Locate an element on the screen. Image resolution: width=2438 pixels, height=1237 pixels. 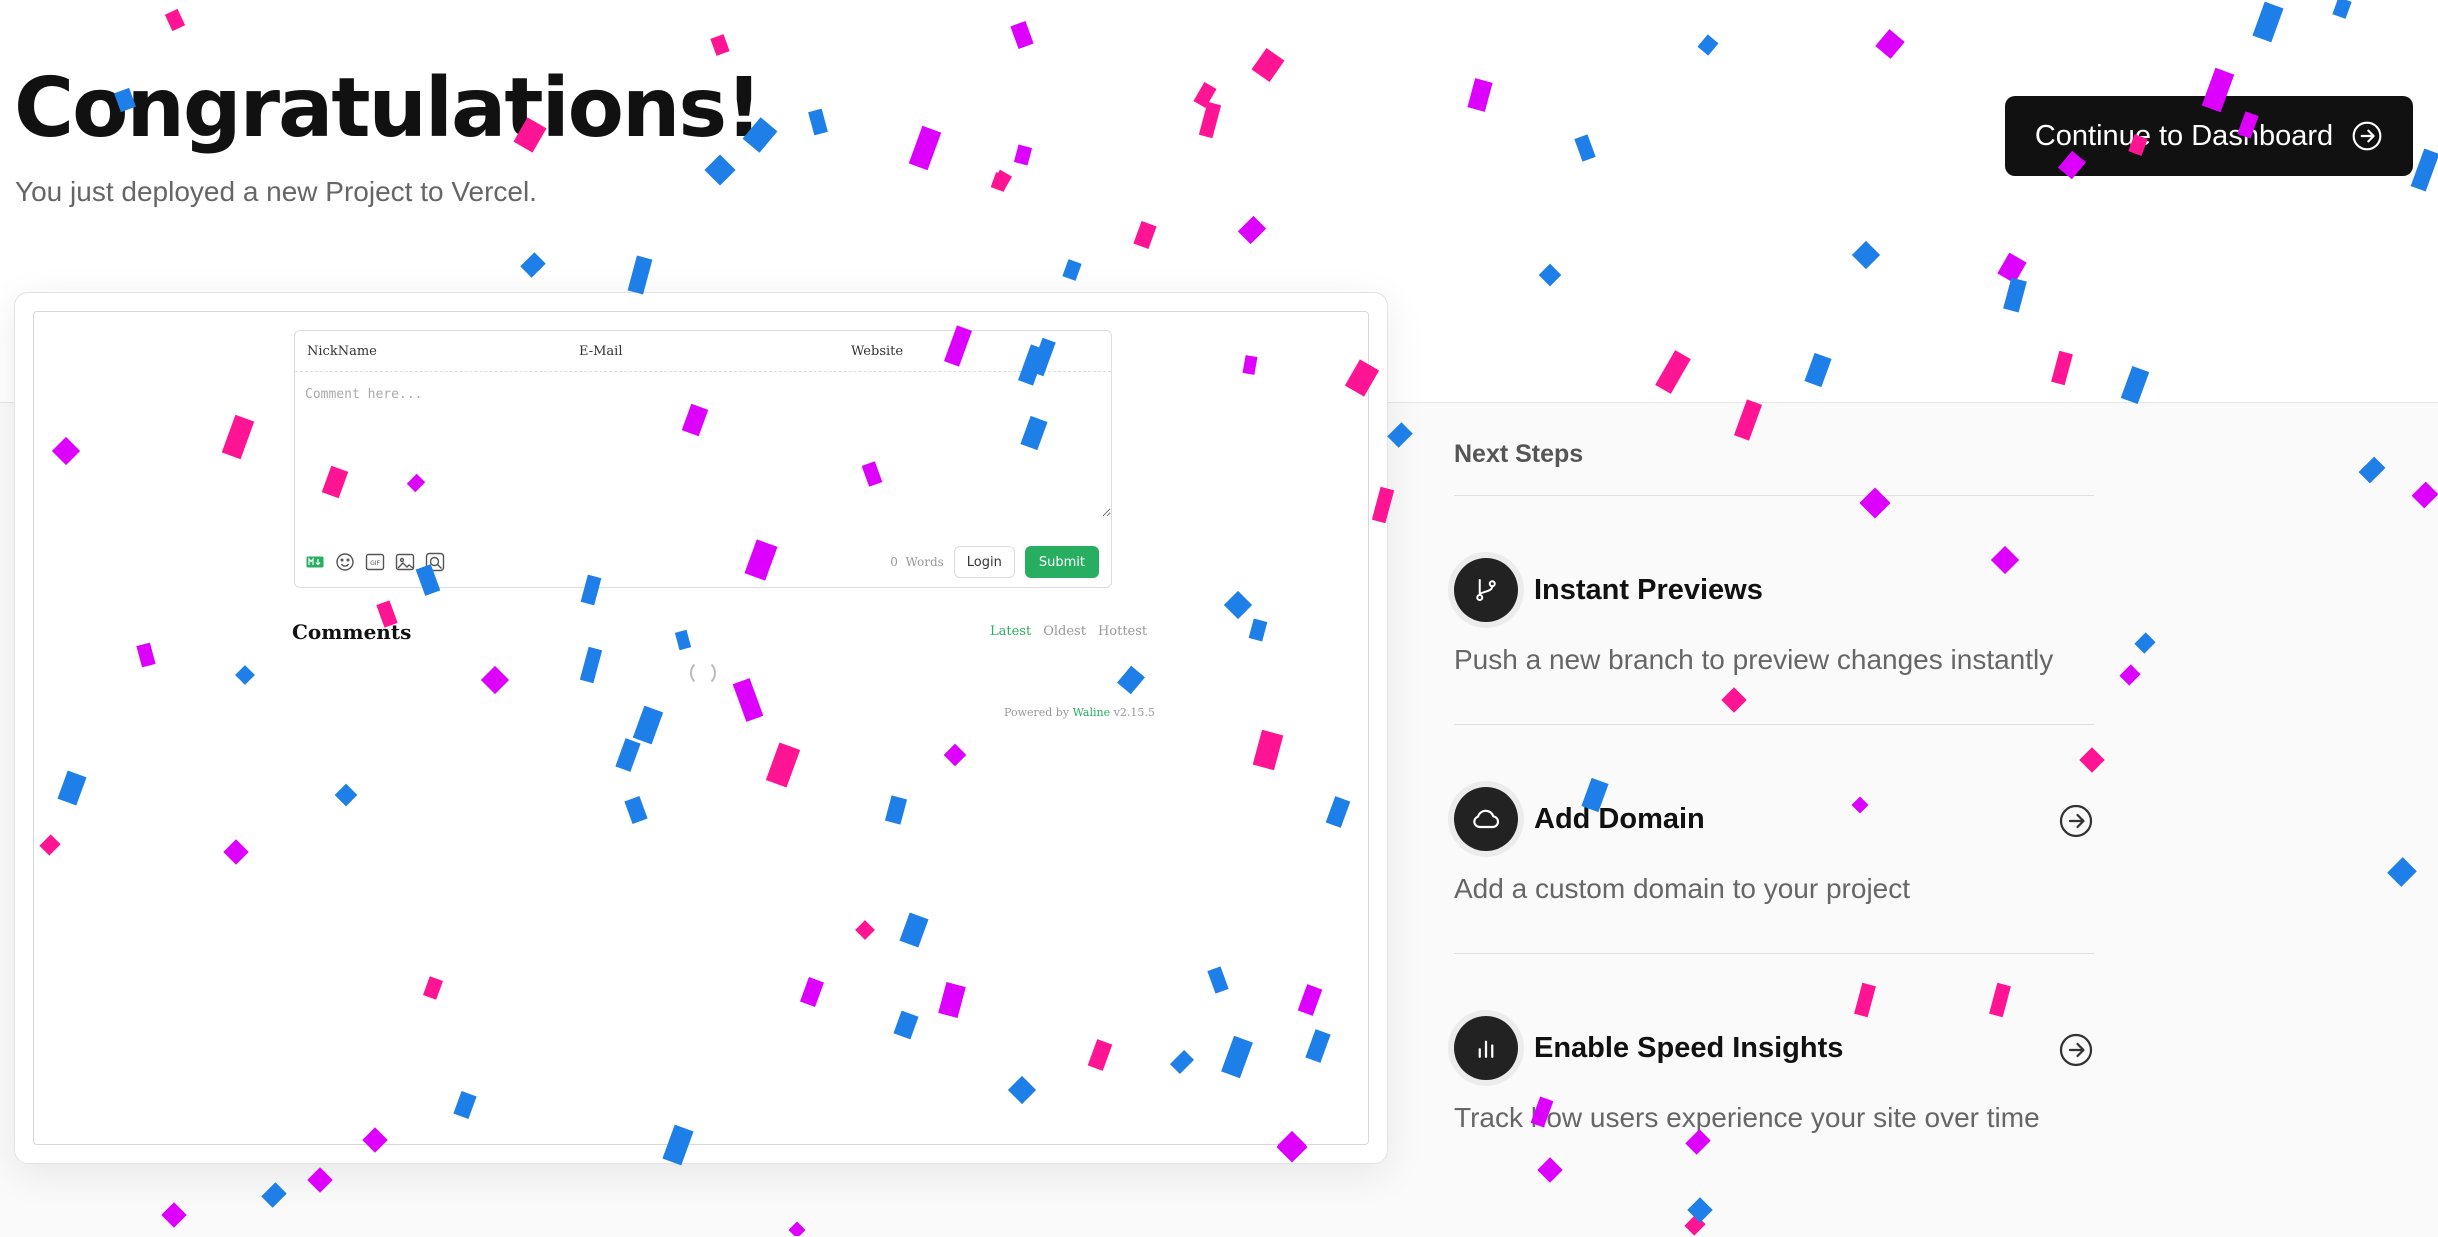
continue-to-dashboard-button: Continue to Dashboard is located at coordinates (2209, 136).